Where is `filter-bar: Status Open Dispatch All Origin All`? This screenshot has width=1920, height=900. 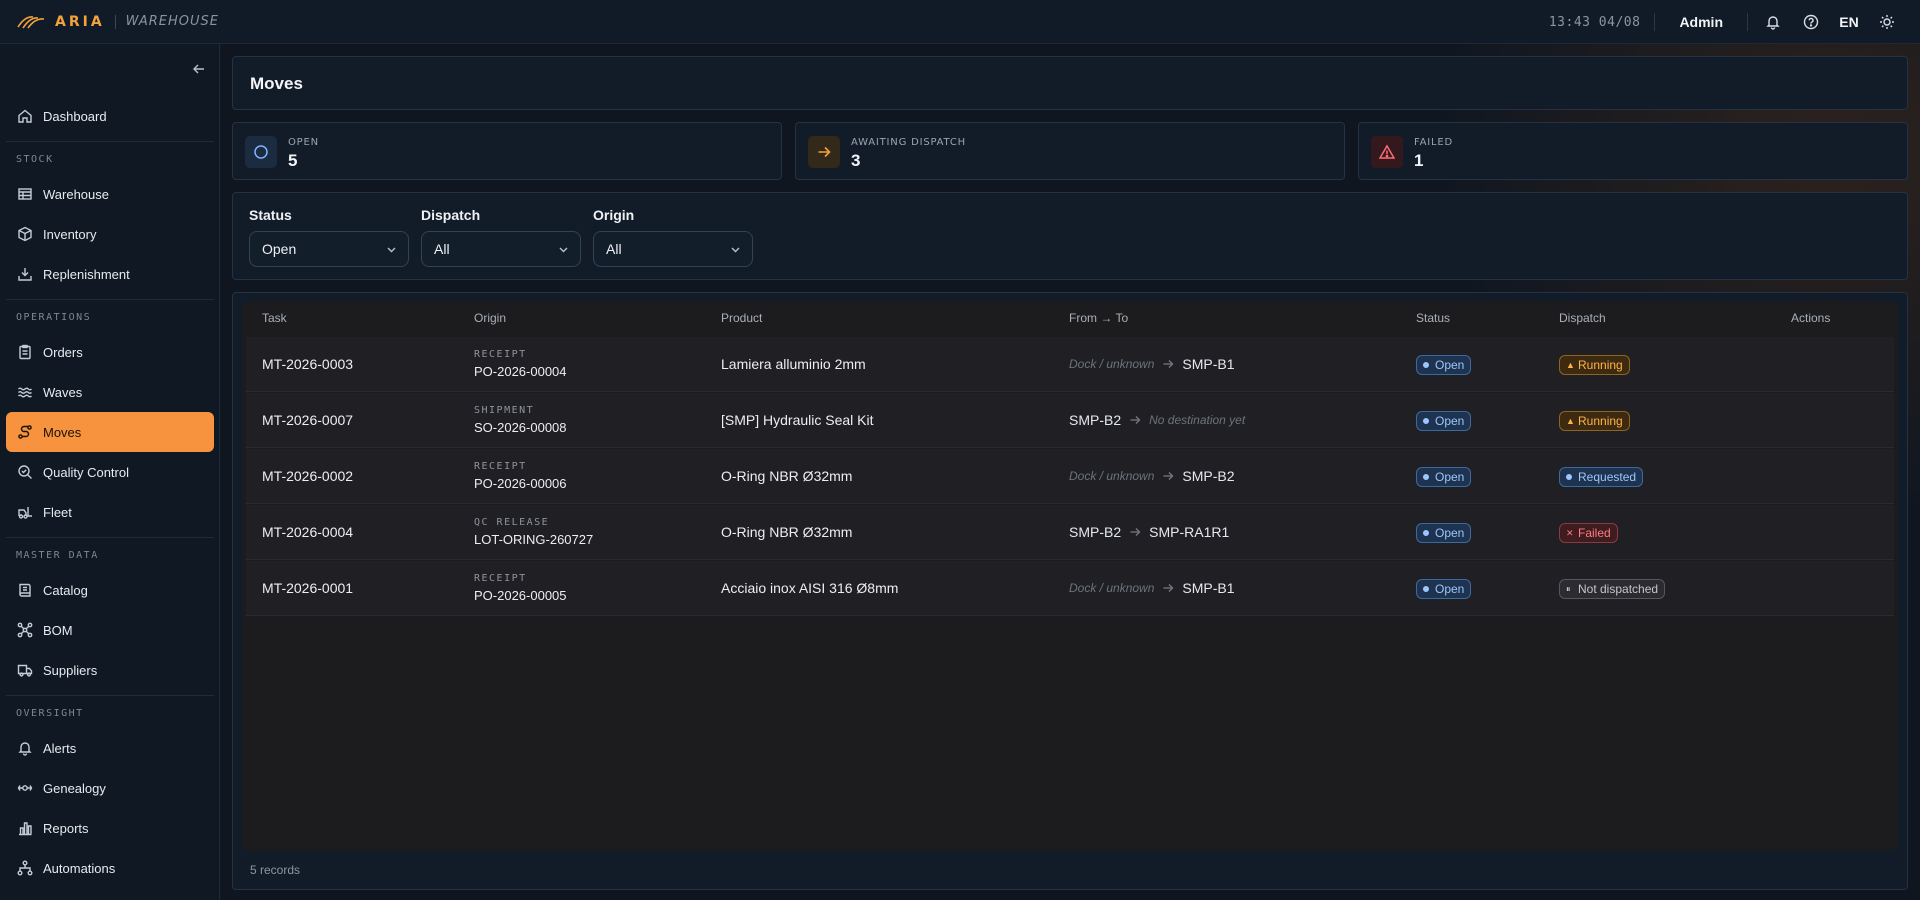
filter-bar: Status Open Dispatch All Origin All is located at coordinates (1070, 236).